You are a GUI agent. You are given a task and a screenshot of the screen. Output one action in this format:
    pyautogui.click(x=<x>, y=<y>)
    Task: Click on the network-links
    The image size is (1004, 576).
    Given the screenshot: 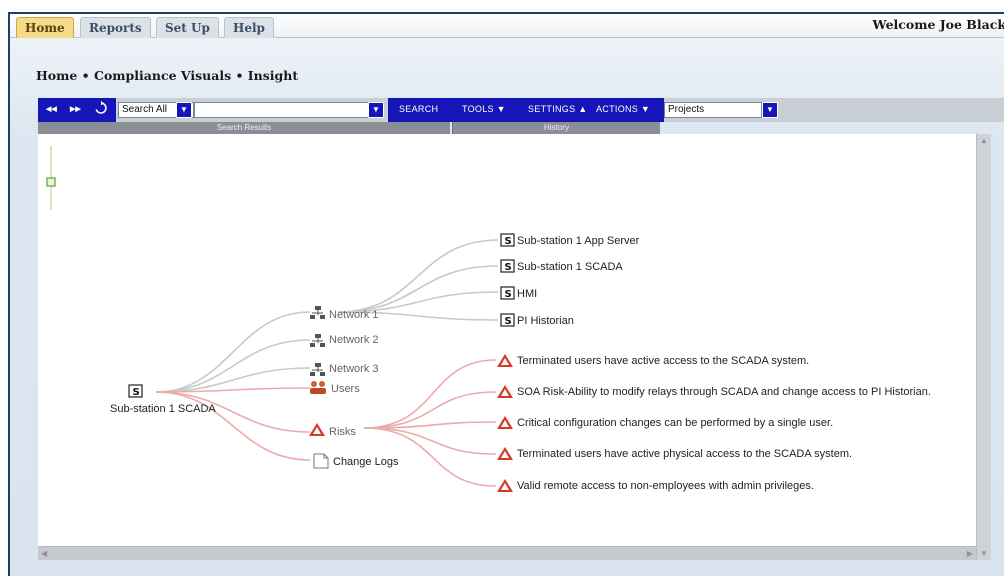 What is the action you would take?
    pyautogui.click(x=327, y=316)
    